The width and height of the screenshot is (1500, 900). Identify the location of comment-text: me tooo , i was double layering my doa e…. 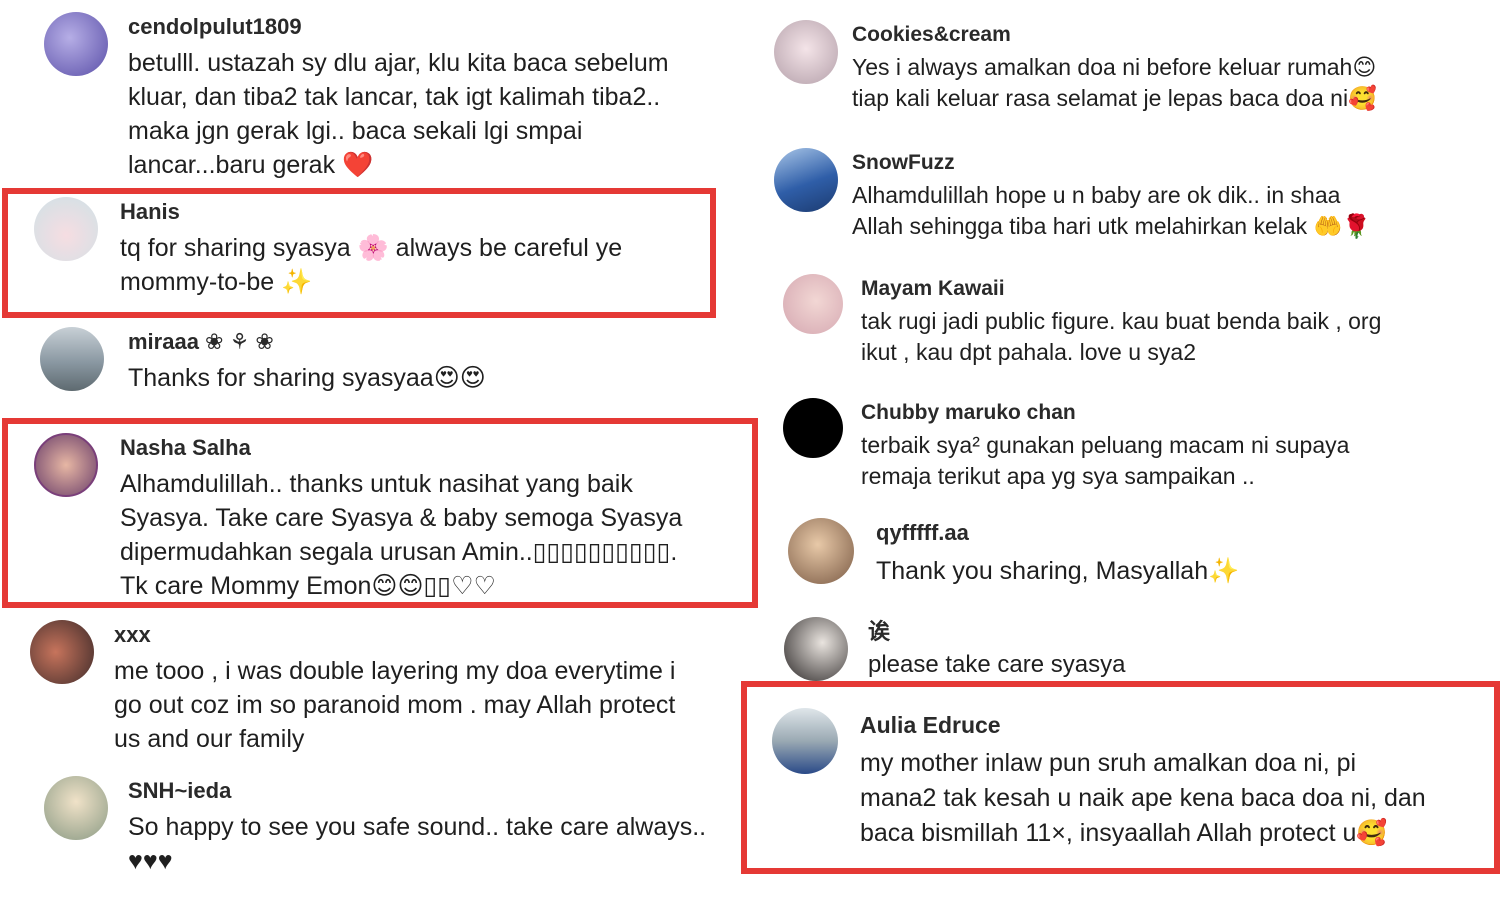
(395, 705).